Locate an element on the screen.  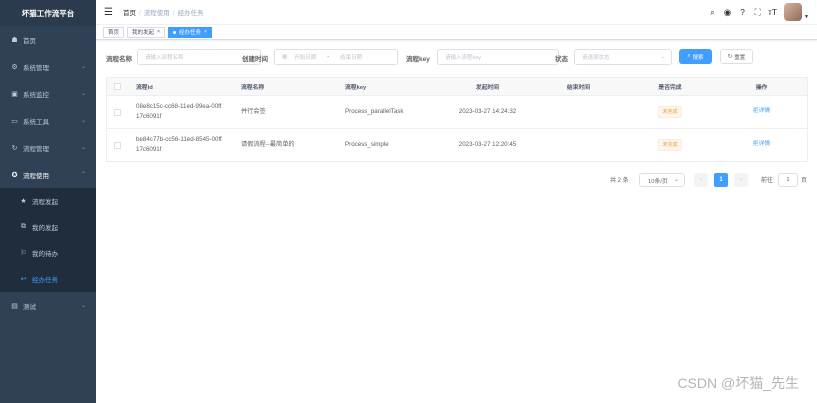
sidebar-item-flow-use: ✪ 流程使用 ⌃ is located at coordinates (48, 174).